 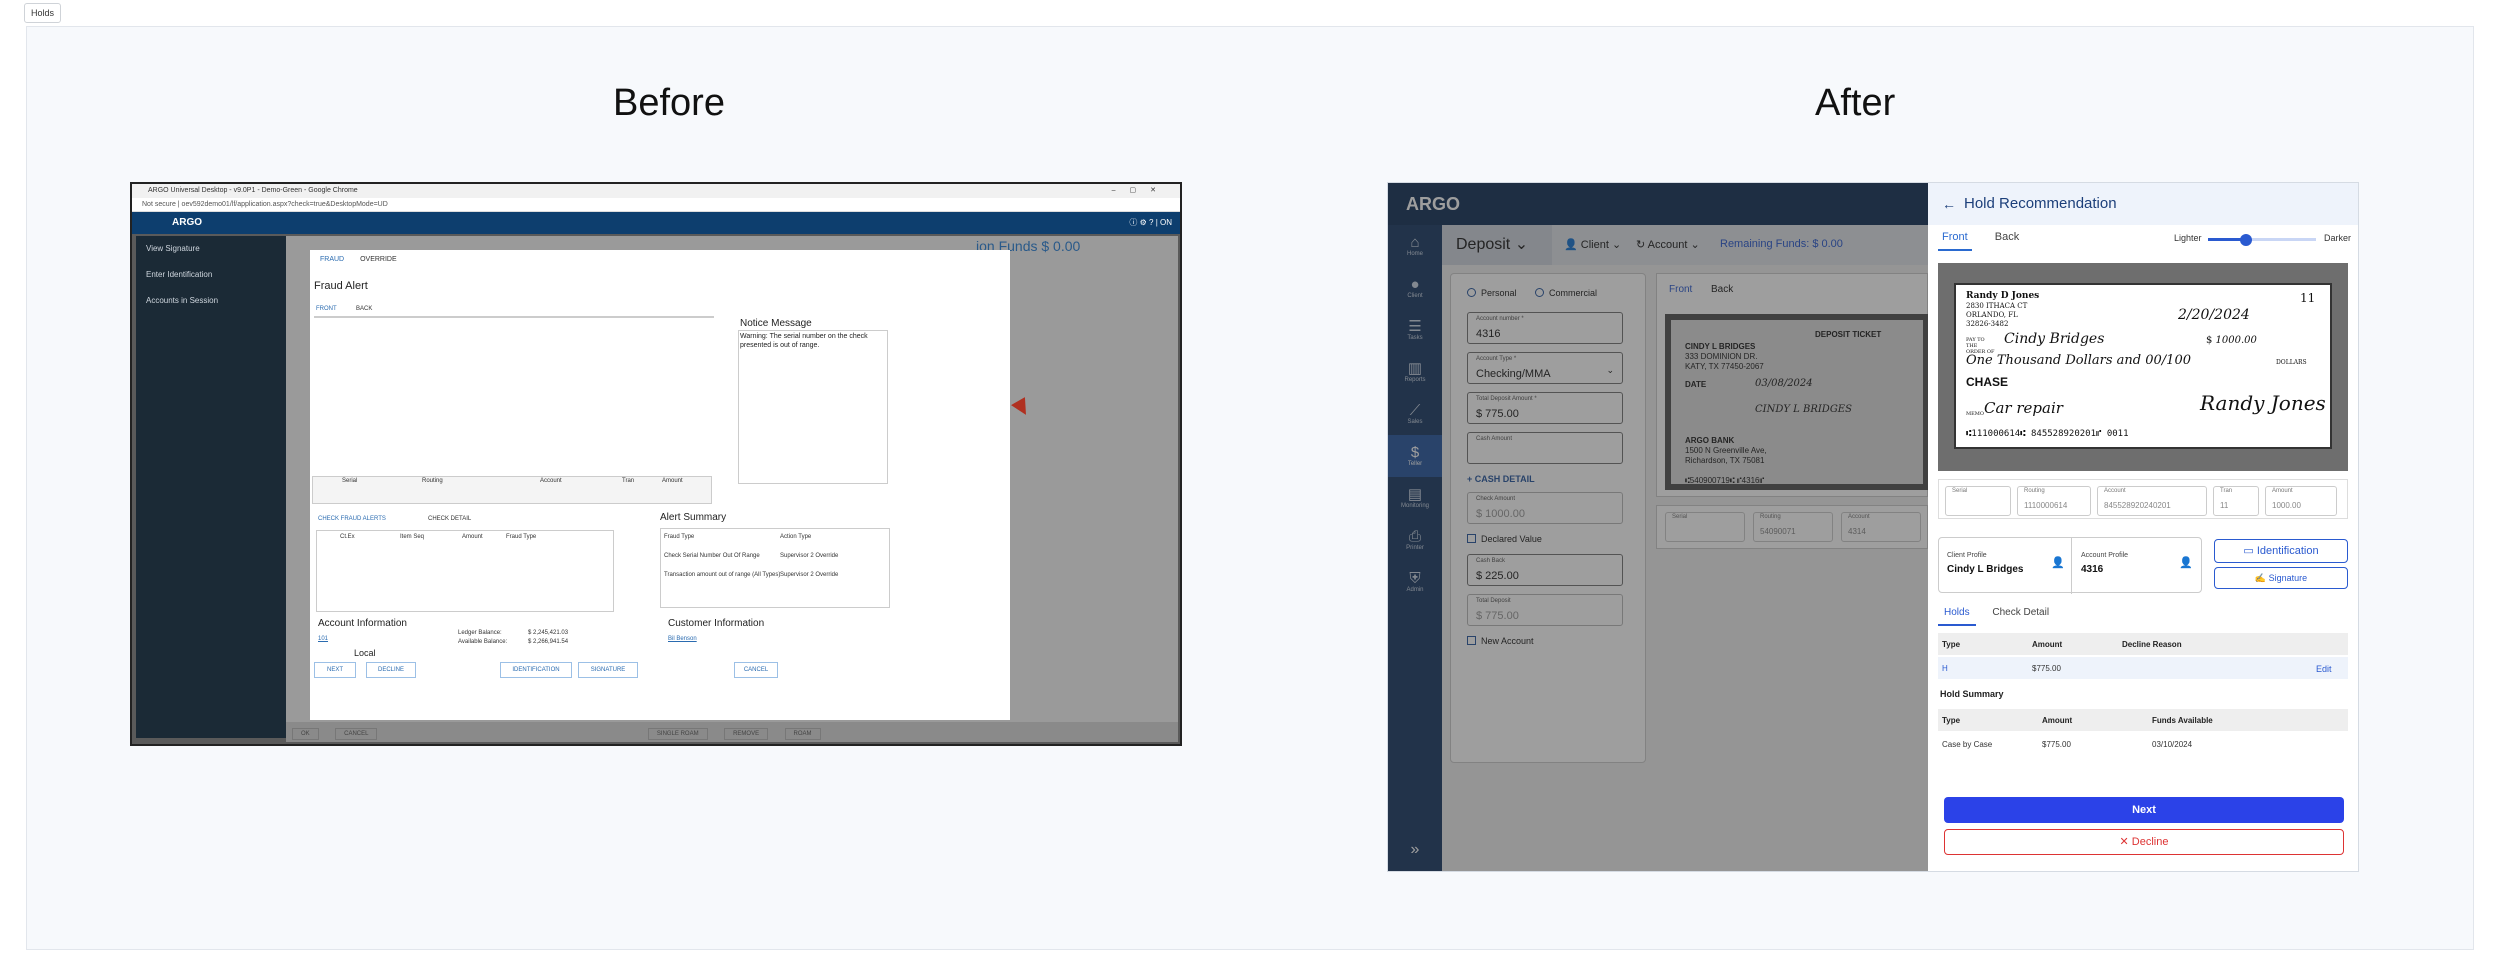 I want to click on image-tabs: Front Back, so click(x=1988, y=241).